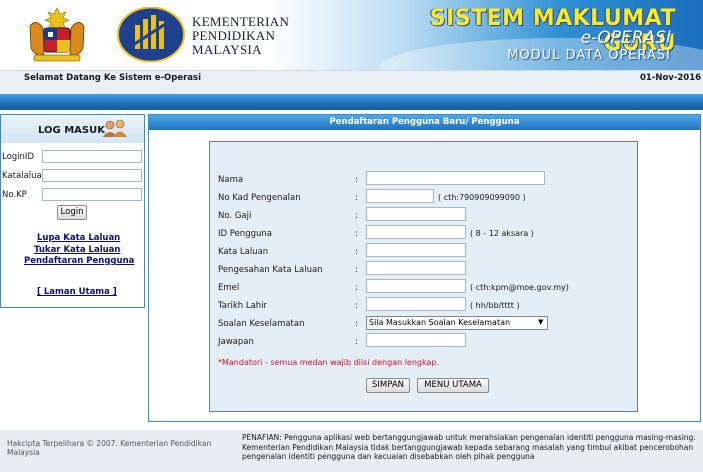  What do you see at coordinates (231, 180) in the screenshot?
I see `nama-label: Nama` at bounding box center [231, 180].